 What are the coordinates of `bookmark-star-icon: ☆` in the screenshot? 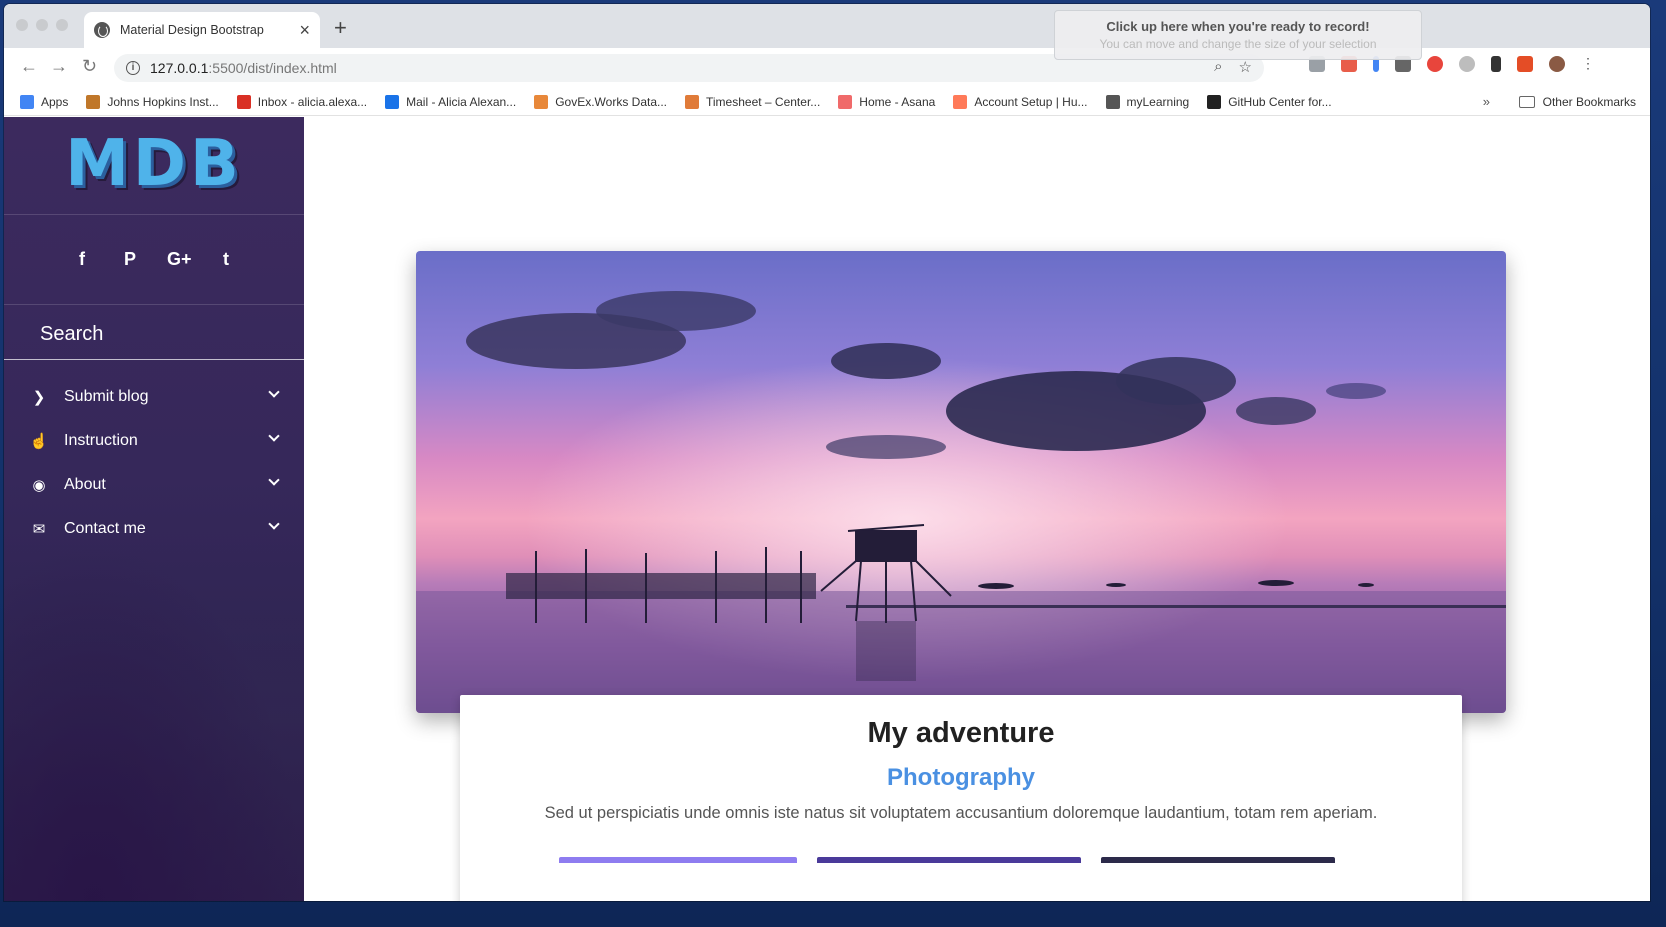 It's located at (1245, 67).